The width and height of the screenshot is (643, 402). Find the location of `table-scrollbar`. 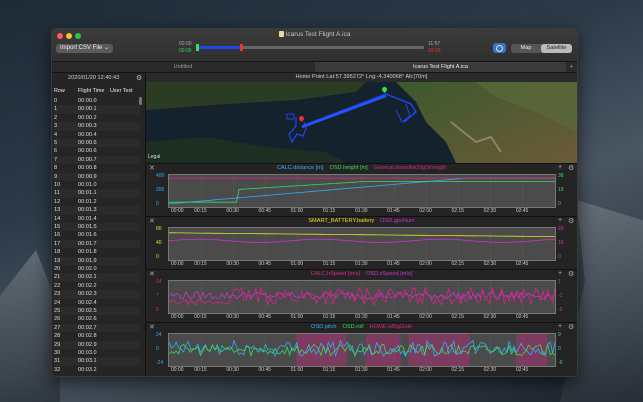

table-scrollbar is located at coordinates (140, 101).